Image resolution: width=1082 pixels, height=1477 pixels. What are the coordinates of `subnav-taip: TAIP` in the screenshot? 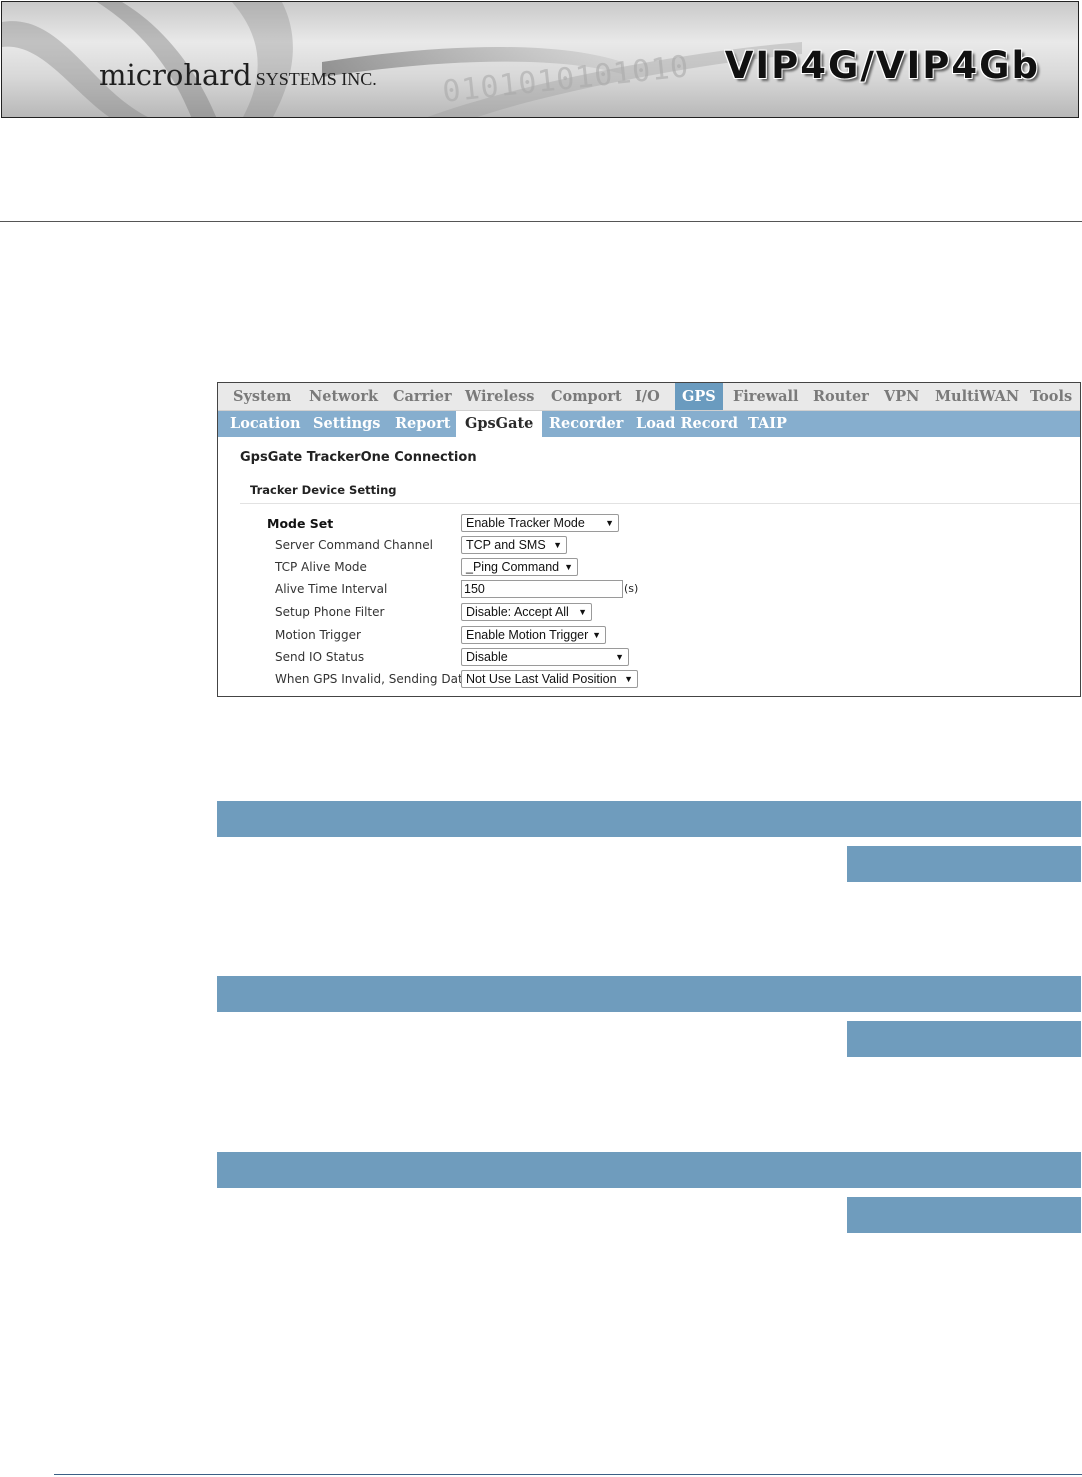 It's located at (767, 424).